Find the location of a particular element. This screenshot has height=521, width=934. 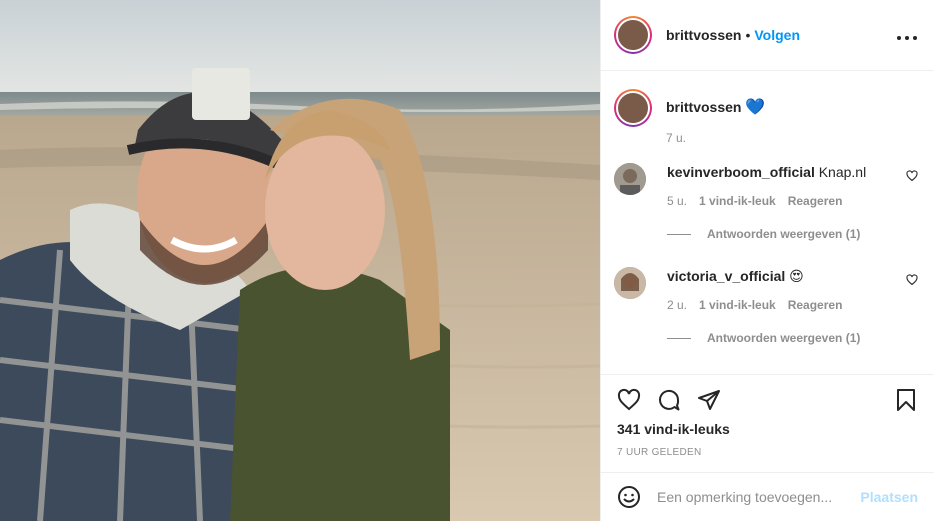

caption-username: brittvossen is located at coordinates (703, 107).